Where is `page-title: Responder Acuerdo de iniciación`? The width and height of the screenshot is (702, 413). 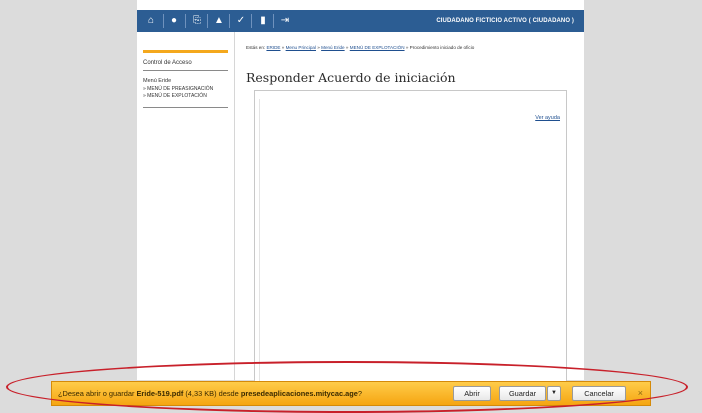
page-title: Responder Acuerdo de iniciación is located at coordinates (351, 77).